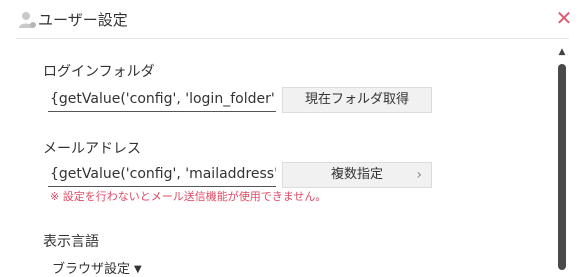  I want to click on language-label: 表示言語, so click(71, 242).